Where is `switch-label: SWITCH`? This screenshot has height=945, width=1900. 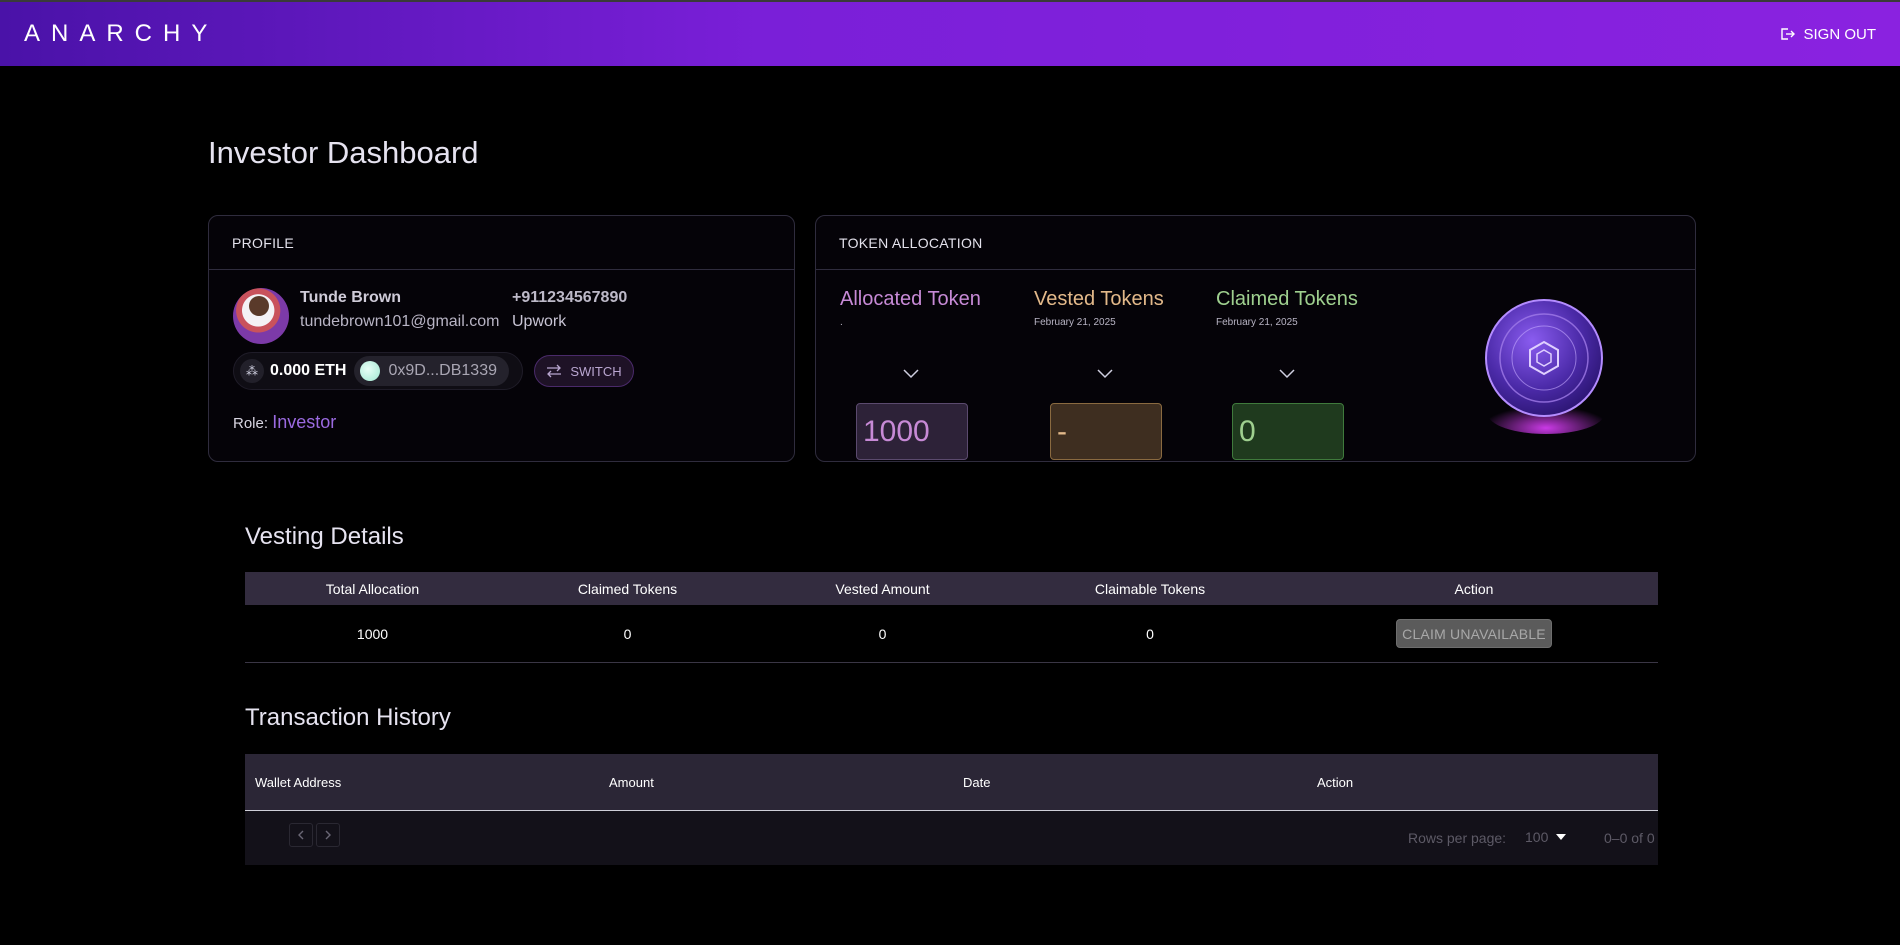 switch-label: SWITCH is located at coordinates (596, 371).